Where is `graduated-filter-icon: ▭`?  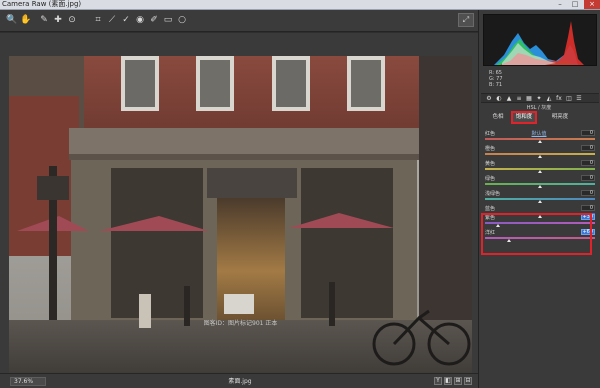 graduated-filter-icon: ▭ is located at coordinates (168, 20).